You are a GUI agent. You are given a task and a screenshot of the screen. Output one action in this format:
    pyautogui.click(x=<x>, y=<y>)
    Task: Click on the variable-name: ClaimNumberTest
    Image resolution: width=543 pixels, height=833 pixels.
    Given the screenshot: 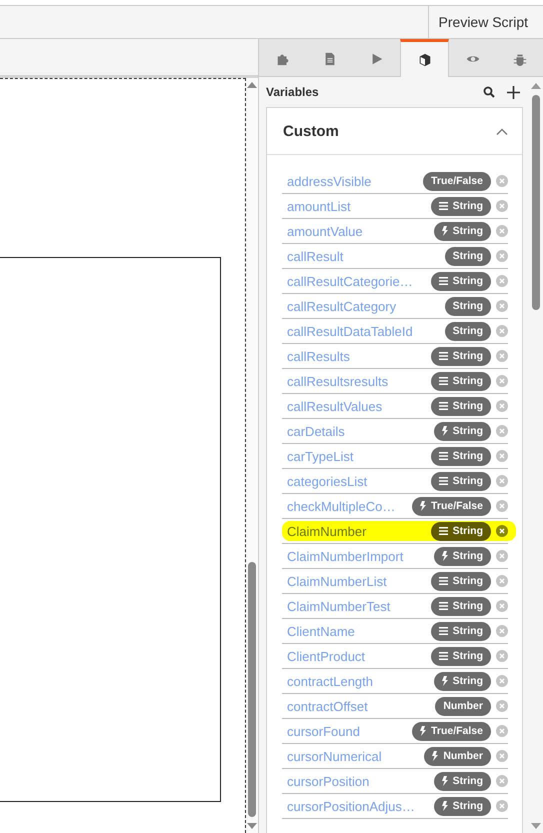 What is the action you would take?
    pyautogui.click(x=359, y=606)
    